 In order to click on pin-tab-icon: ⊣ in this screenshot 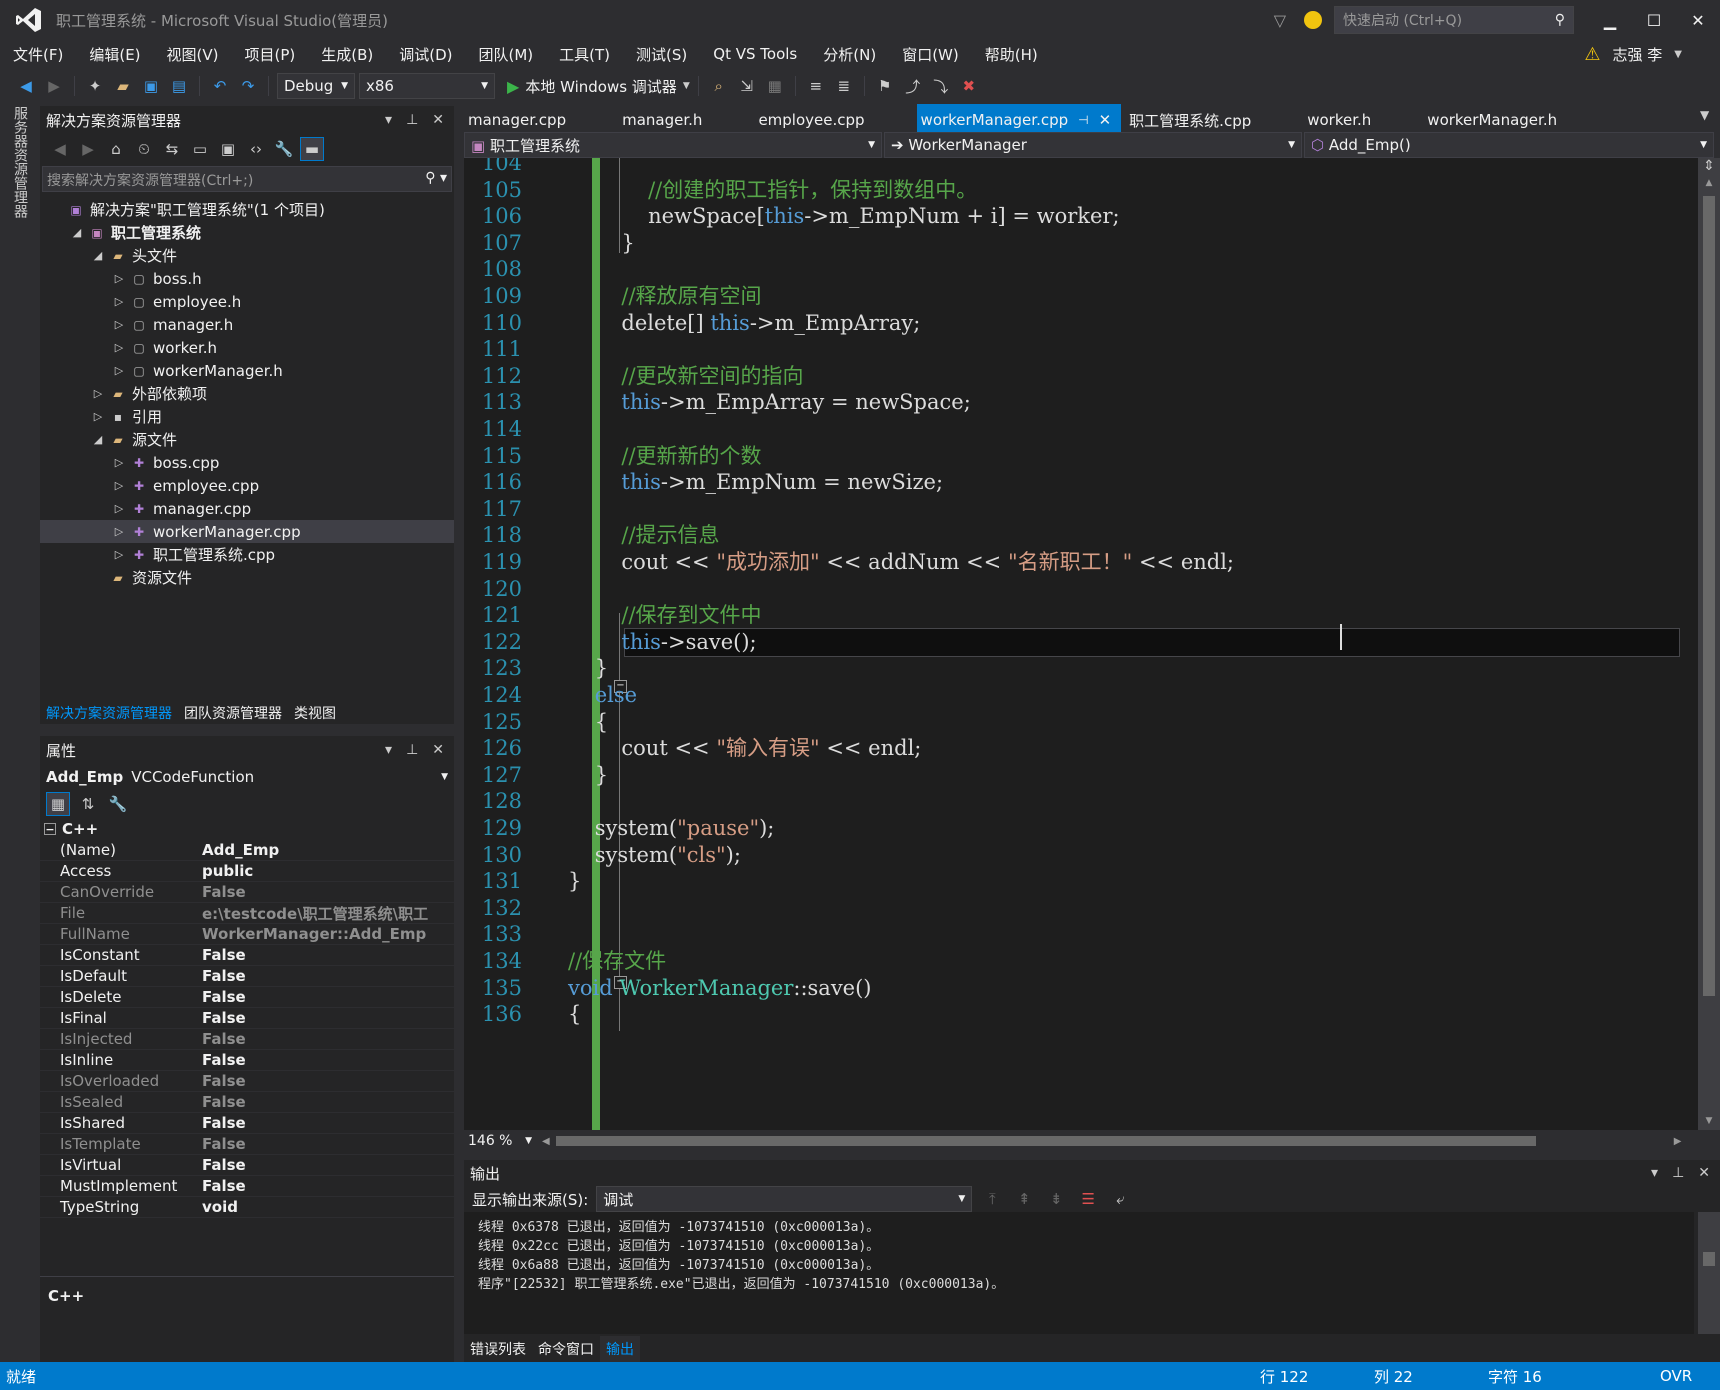, I will do `click(1083, 120)`.